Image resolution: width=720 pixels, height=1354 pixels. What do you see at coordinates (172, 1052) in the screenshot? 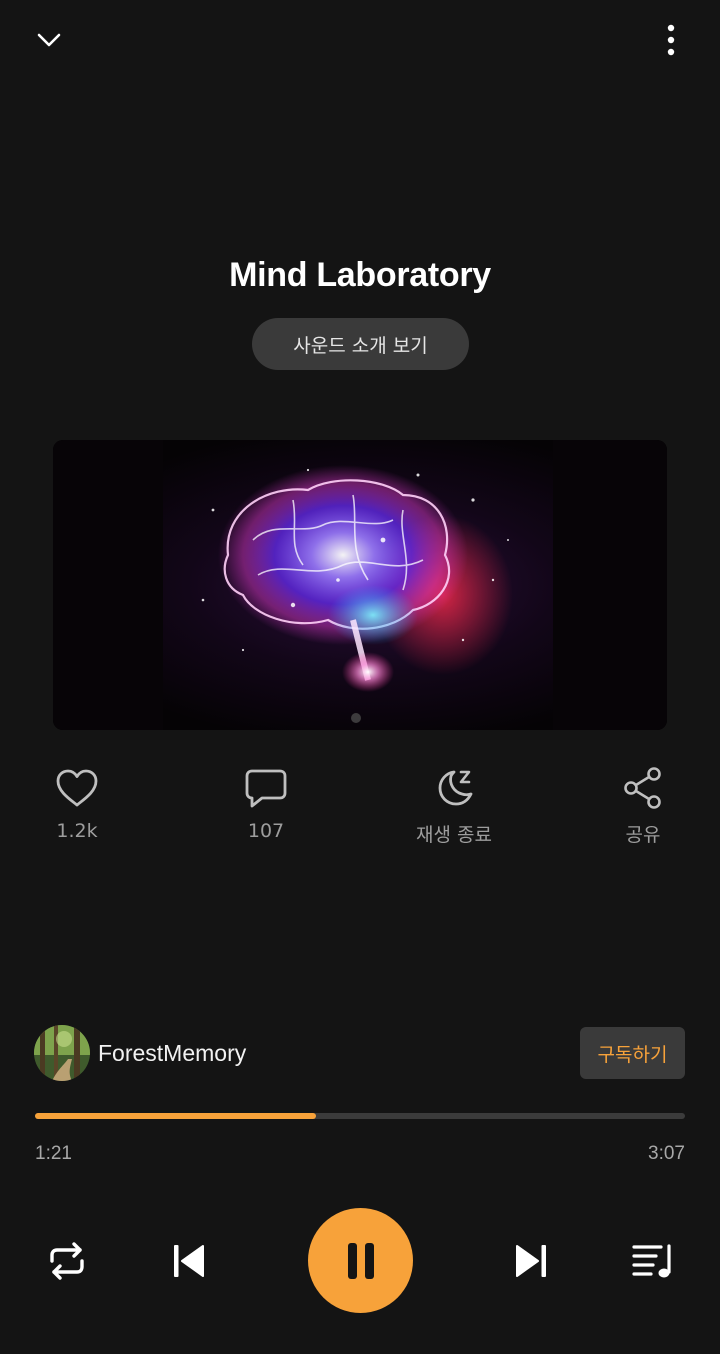
I see `creator-name: ForestMemory` at bounding box center [172, 1052].